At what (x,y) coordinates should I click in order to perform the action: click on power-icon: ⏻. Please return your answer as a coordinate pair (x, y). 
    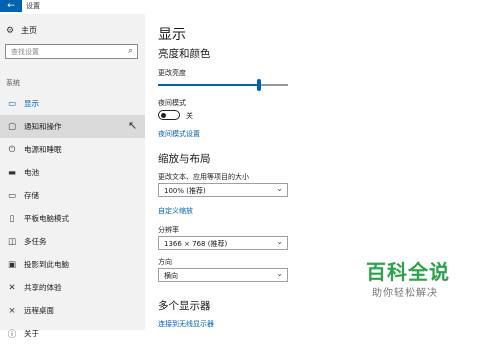
    Looking at the image, I should click on (12, 149).